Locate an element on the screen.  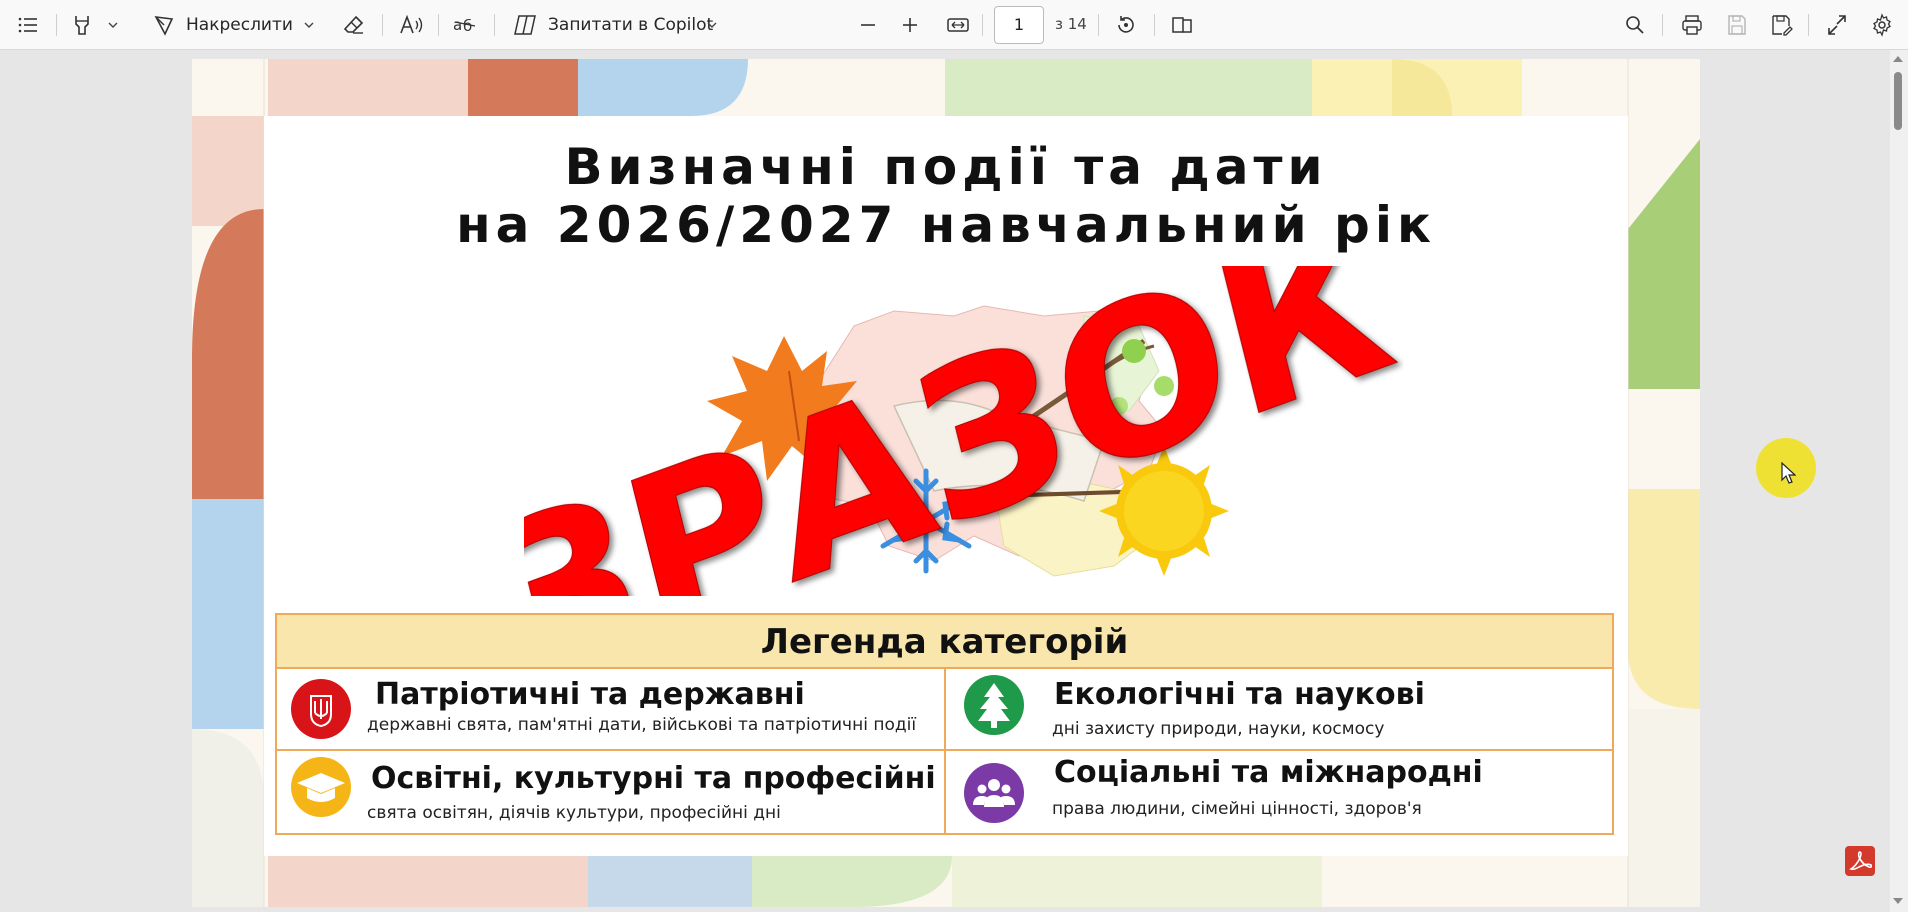
legend-item-title: Екологічні та наукові is located at coordinates (1239, 694).